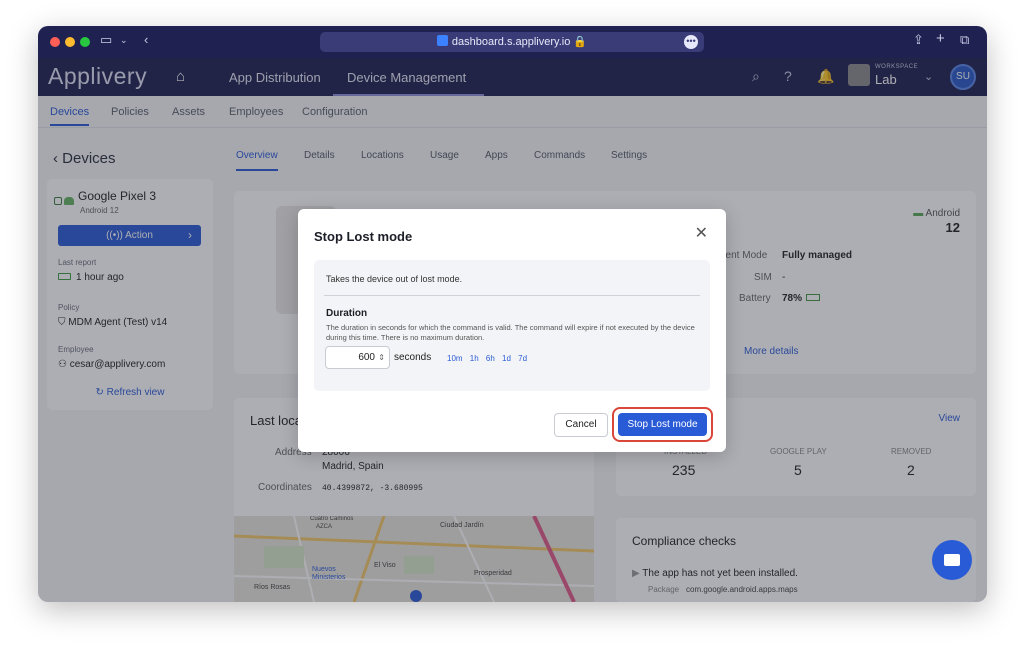 The image size is (1024, 651). What do you see at coordinates (580, 42) in the screenshot?
I see `lock-icon: 🔒` at bounding box center [580, 42].